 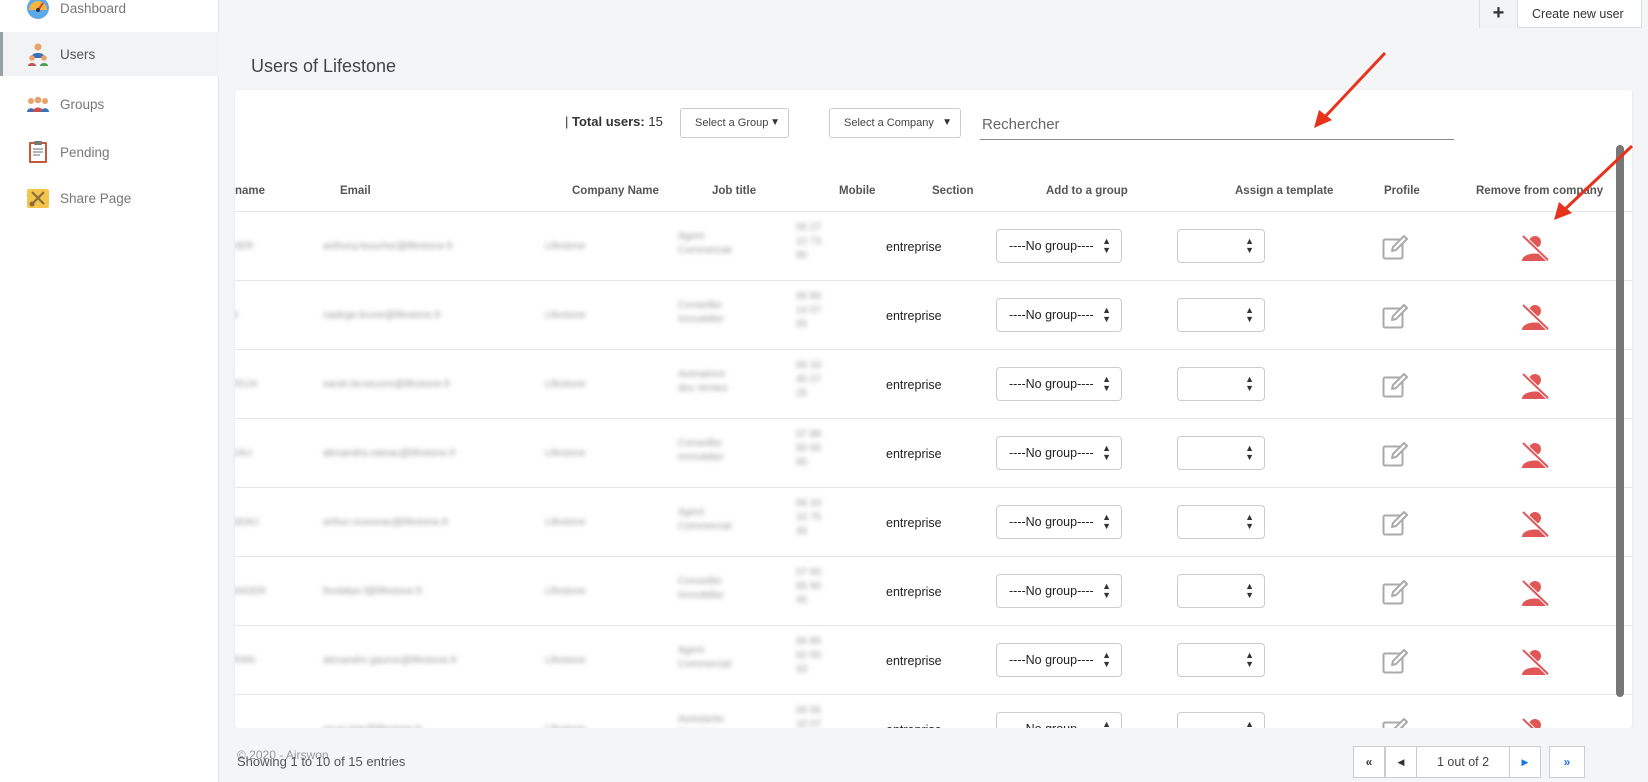 What do you see at coordinates (808, 311) in the screenshot?
I see `cell-mobile: 06 80 14 07 55` at bounding box center [808, 311].